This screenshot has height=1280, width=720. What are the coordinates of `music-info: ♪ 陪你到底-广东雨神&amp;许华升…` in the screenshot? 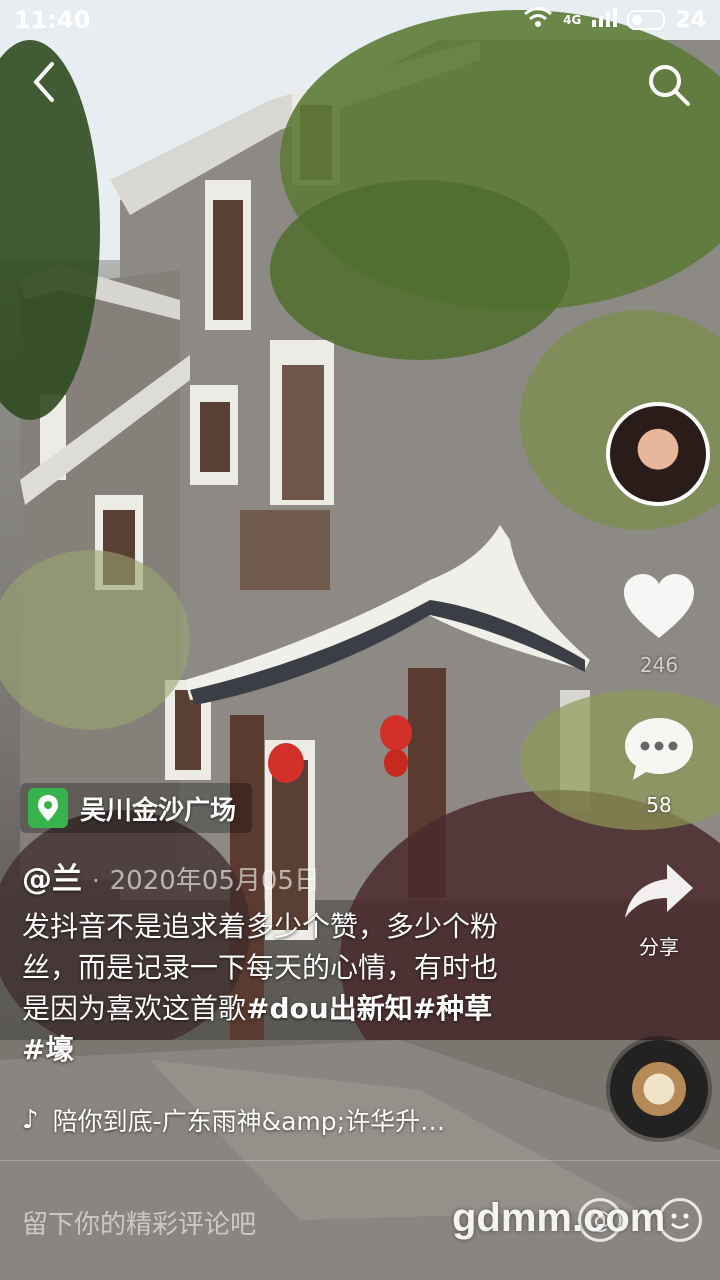 It's located at (233, 1120).